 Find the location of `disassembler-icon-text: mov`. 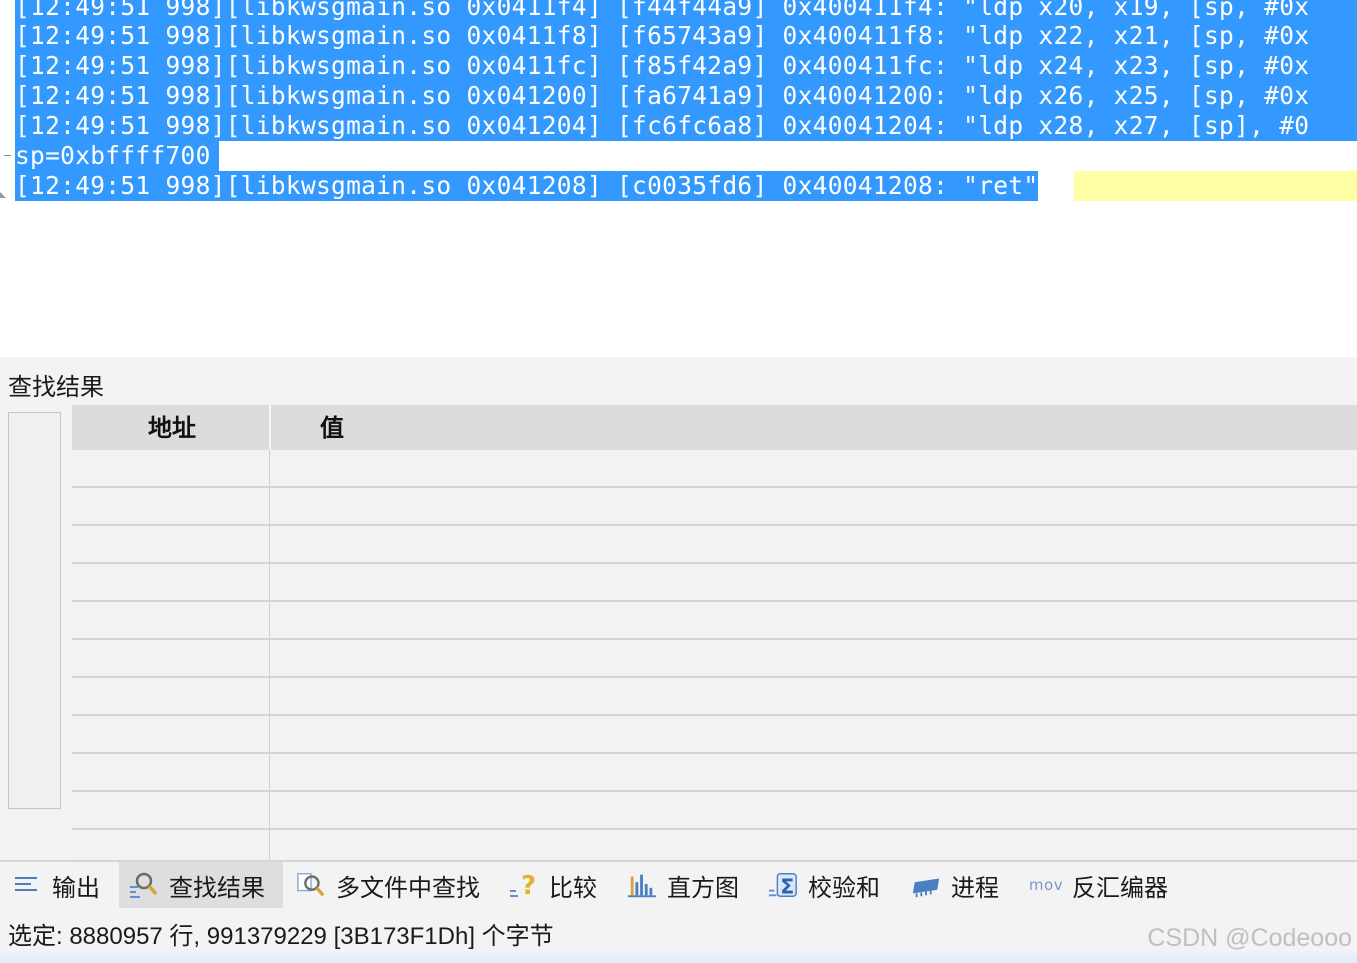

disassembler-icon-text: mov is located at coordinates (1046, 885).